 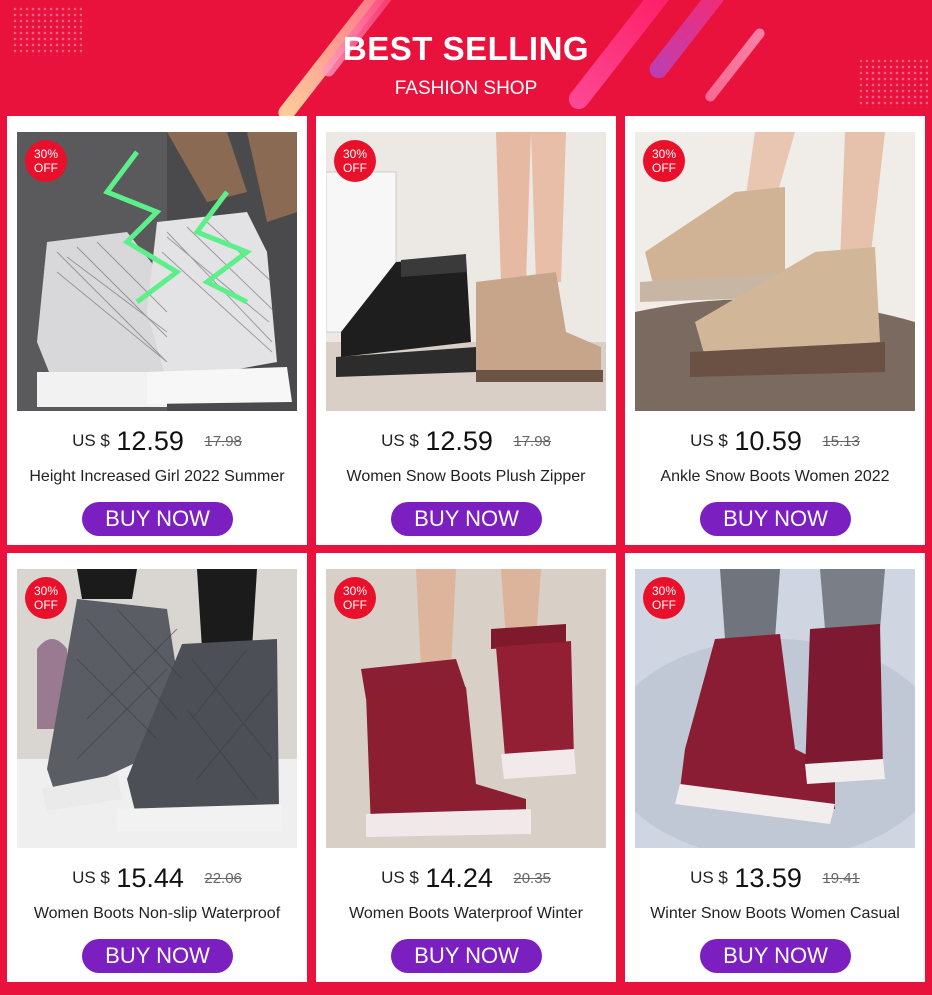 I want to click on sale-price: 10.59, so click(x=768, y=441).